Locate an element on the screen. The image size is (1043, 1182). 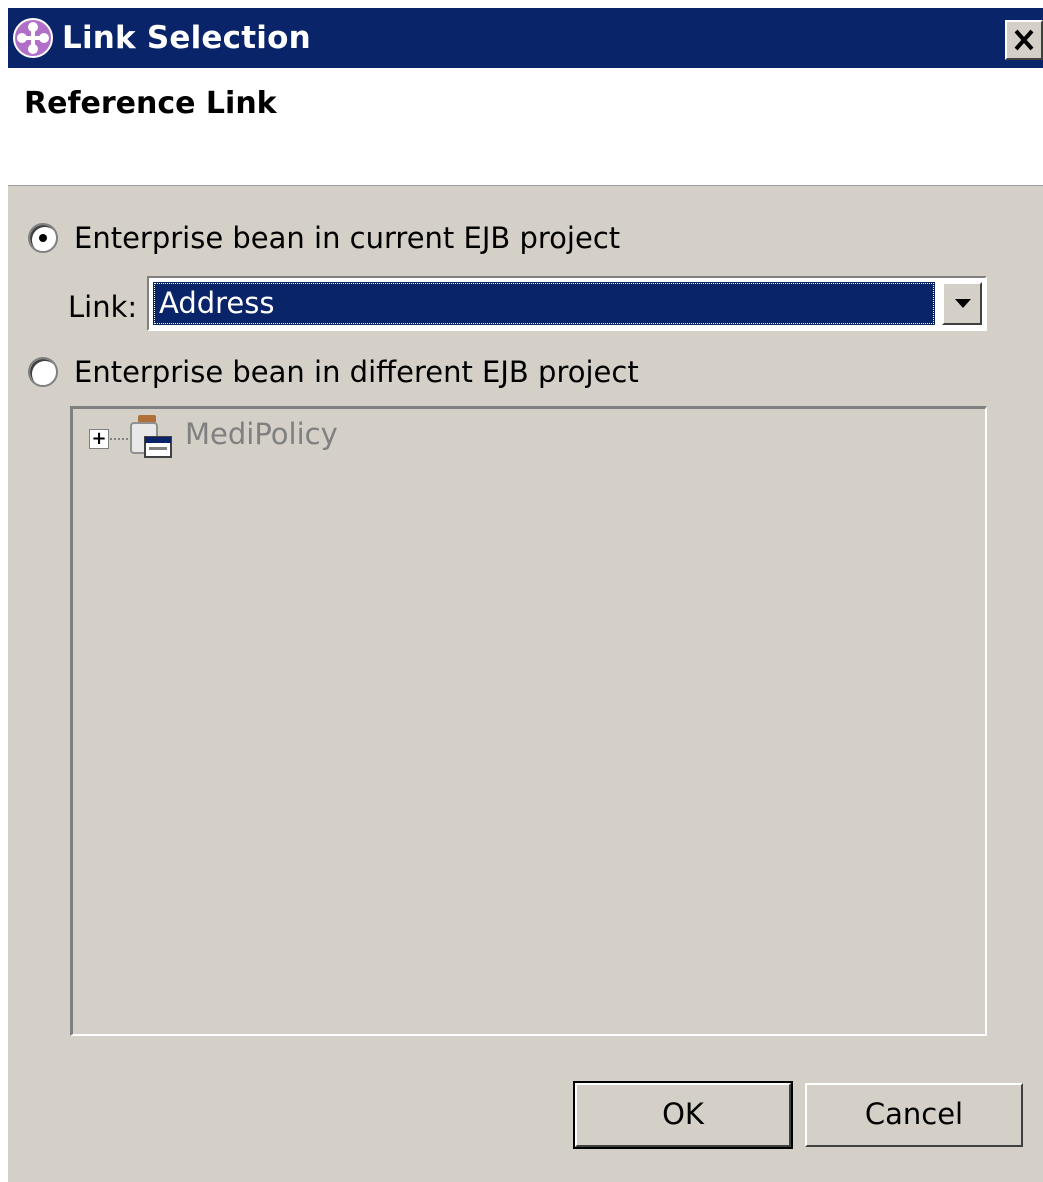
link-combo-value: Address is located at coordinates (544, 303).